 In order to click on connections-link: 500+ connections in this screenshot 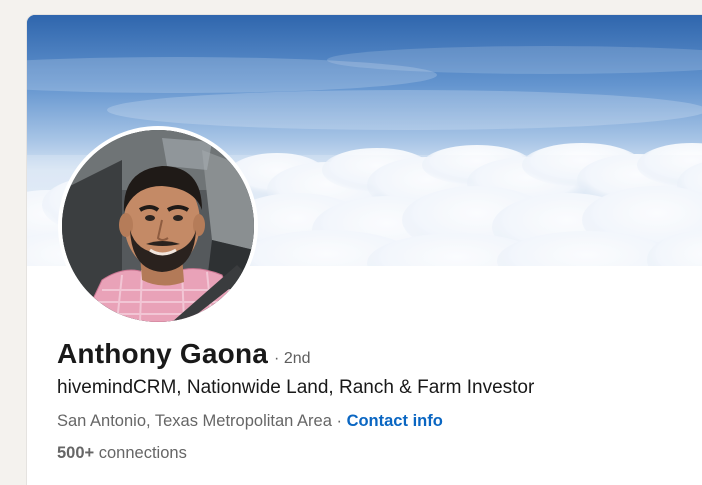, I will do `click(122, 453)`.